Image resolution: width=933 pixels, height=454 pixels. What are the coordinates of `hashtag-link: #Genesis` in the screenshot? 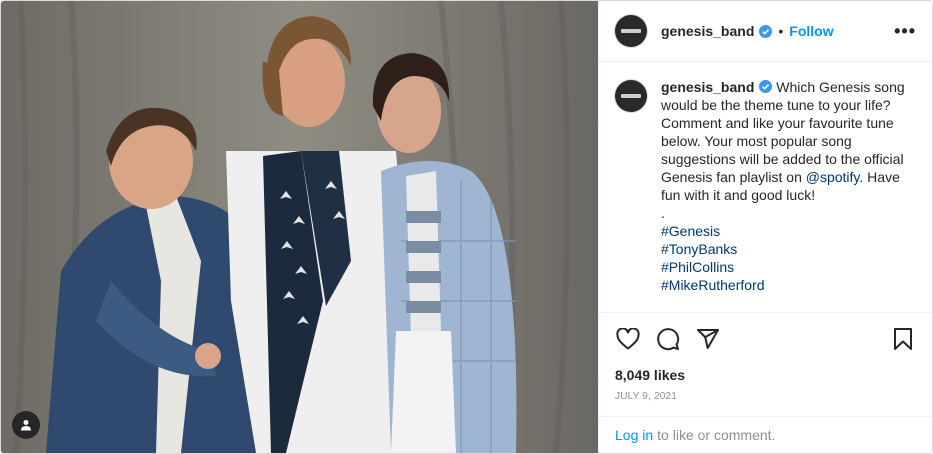 It's located at (788, 231).